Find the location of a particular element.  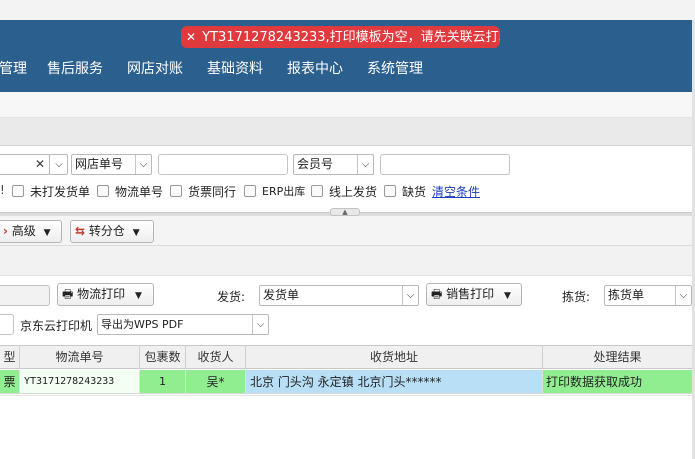

subtoolbar-strip is located at coordinates (347, 261).